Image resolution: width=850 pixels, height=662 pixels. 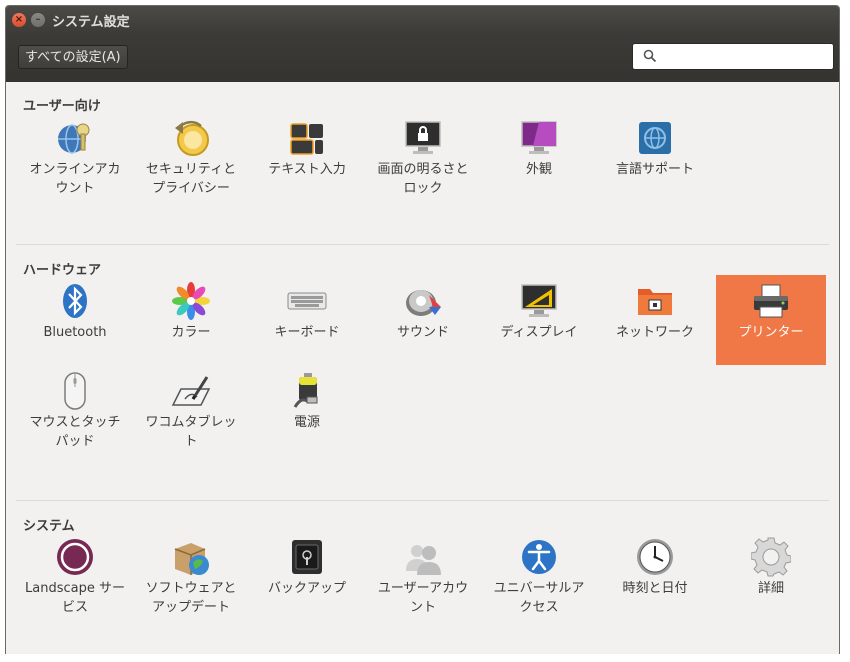 I want to click on item-security-privacy: セキュリティとプライバシー, so click(x=191, y=157).